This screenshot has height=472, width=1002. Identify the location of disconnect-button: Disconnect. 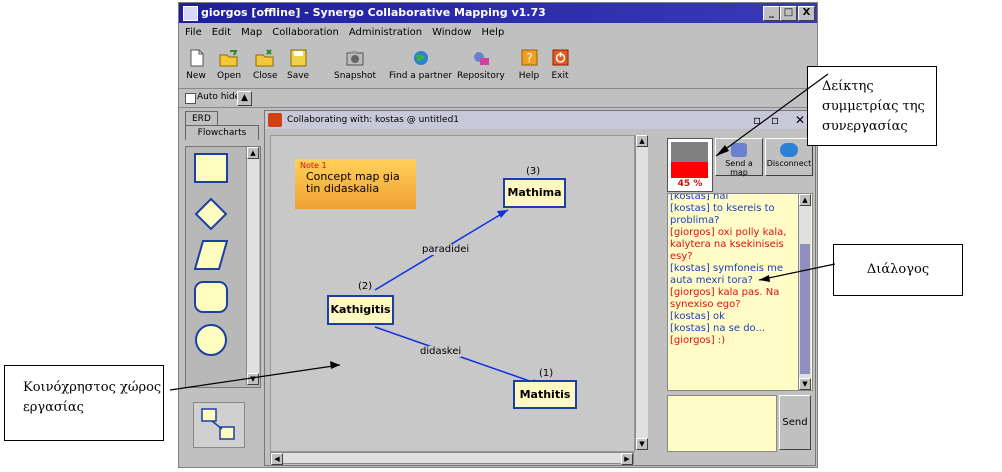
(789, 157).